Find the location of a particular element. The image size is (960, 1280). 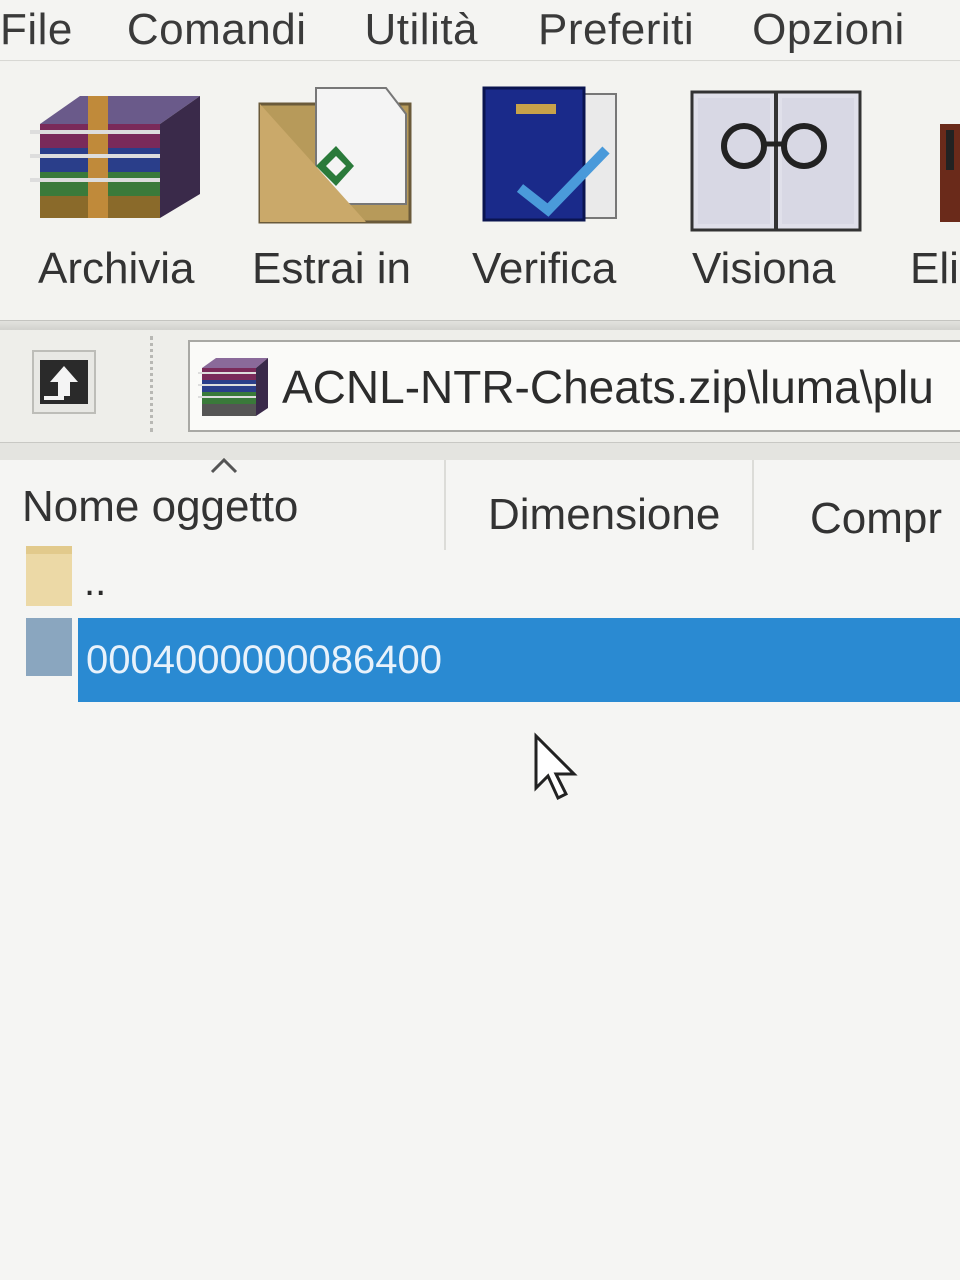

list-item-name: .. is located at coordinates (95, 582).